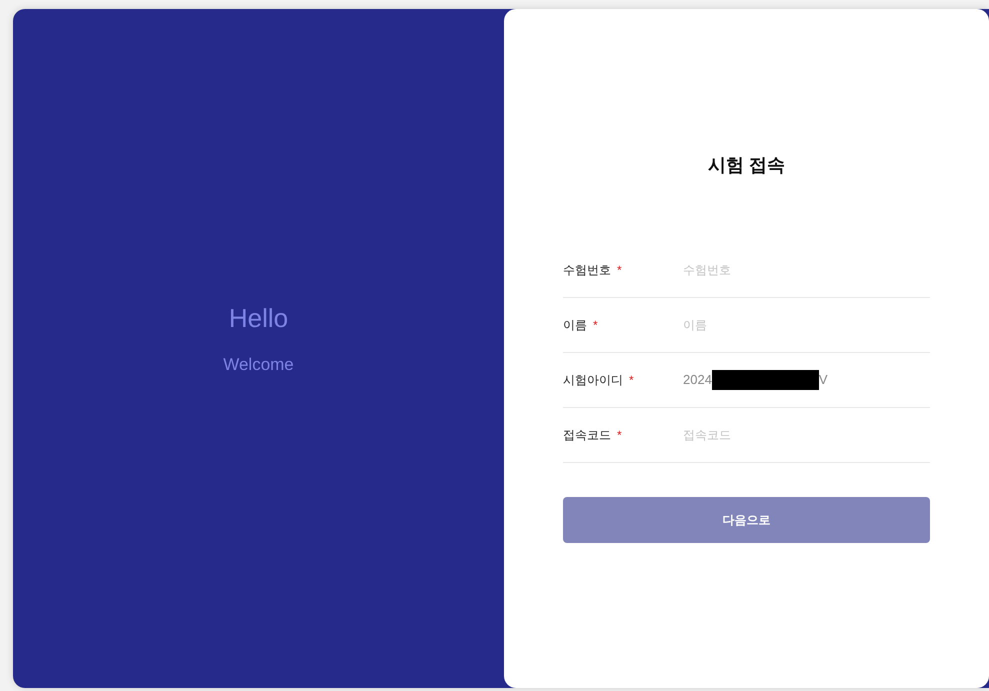 This screenshot has width=989, height=691. Describe the element at coordinates (575, 325) in the screenshot. I see `field-label: 이름` at that location.